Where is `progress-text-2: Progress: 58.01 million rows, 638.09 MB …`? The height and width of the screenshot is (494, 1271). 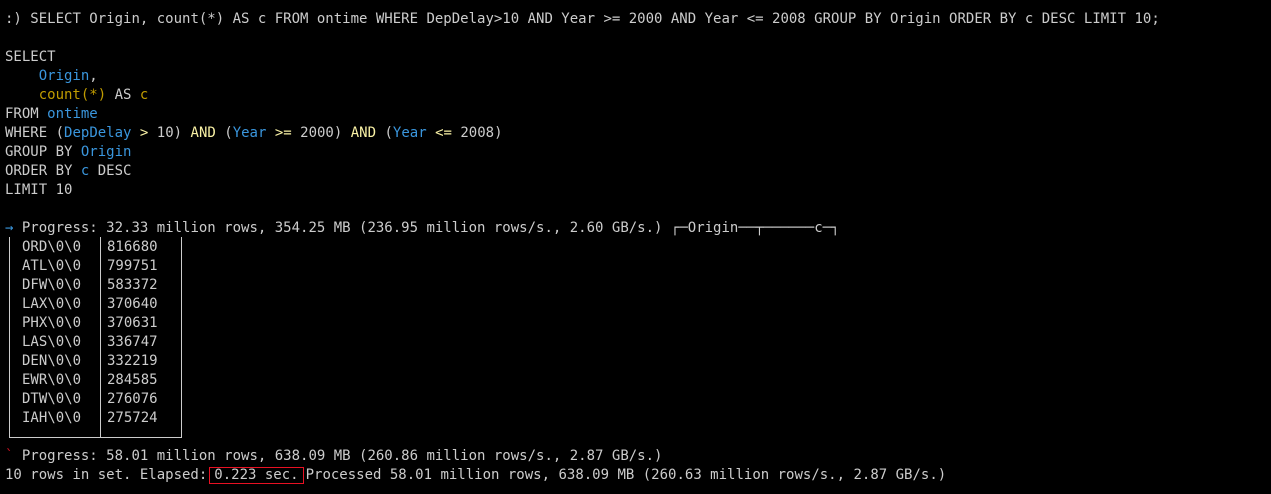
progress-text-2: Progress: 58.01 million rows, 638.09 MB … is located at coordinates (342, 456).